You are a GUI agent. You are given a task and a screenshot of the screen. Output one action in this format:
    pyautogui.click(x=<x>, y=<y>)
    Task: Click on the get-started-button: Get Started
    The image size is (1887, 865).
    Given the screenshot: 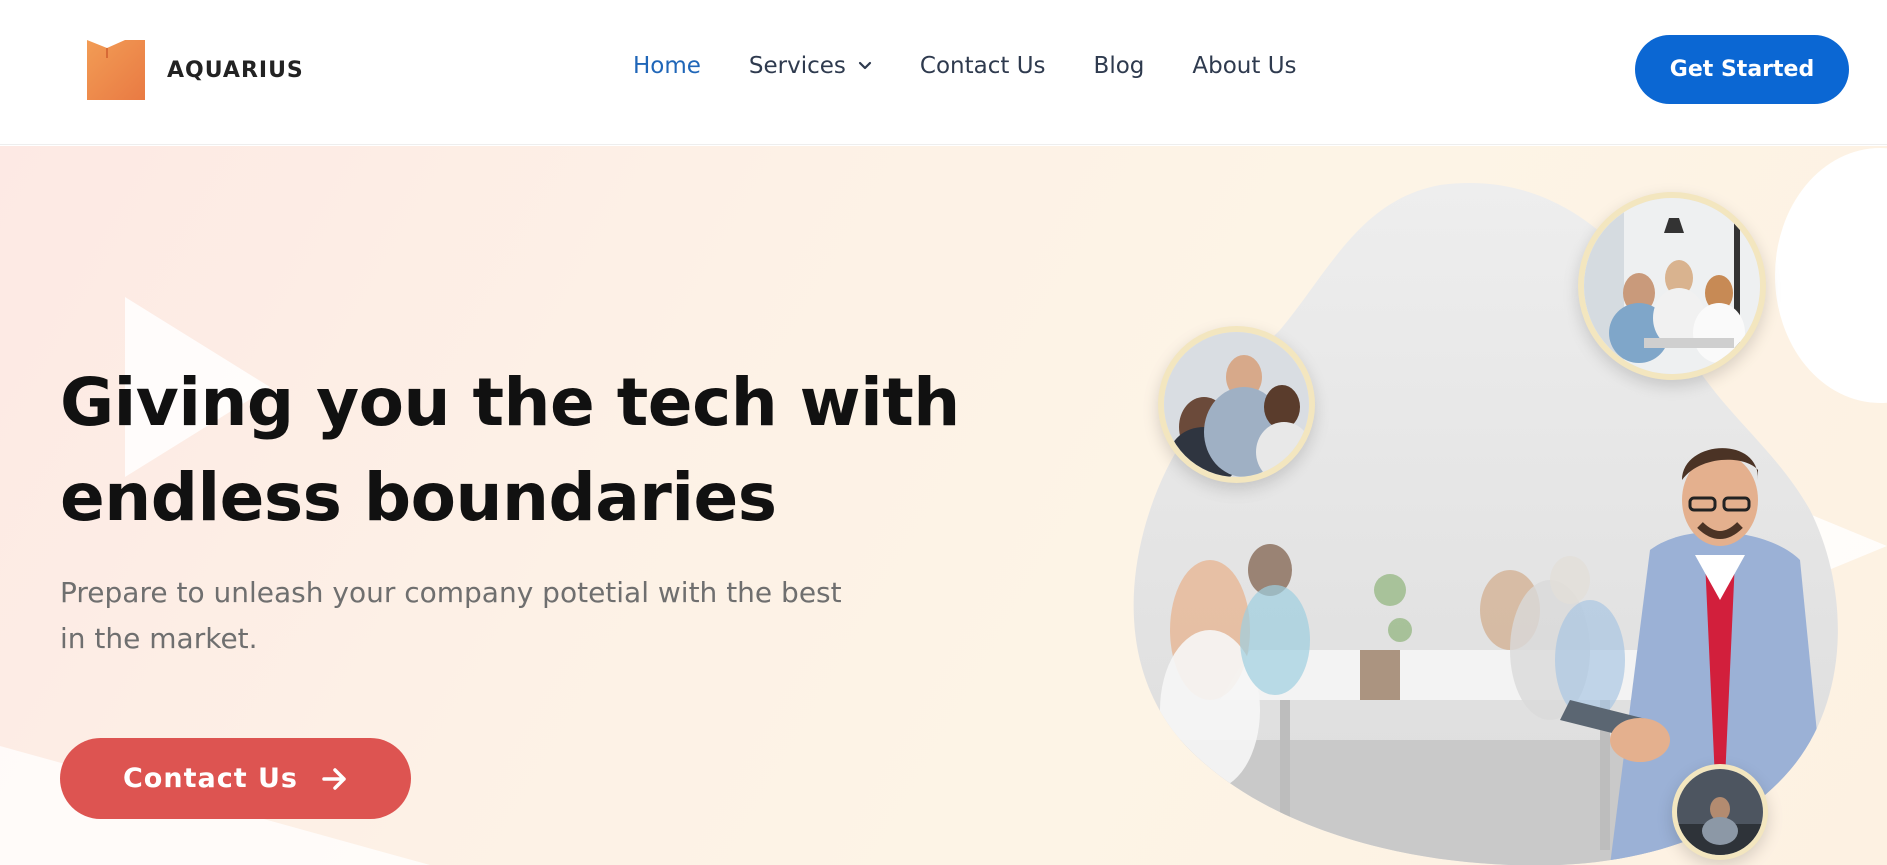 What is the action you would take?
    pyautogui.click(x=1742, y=69)
    